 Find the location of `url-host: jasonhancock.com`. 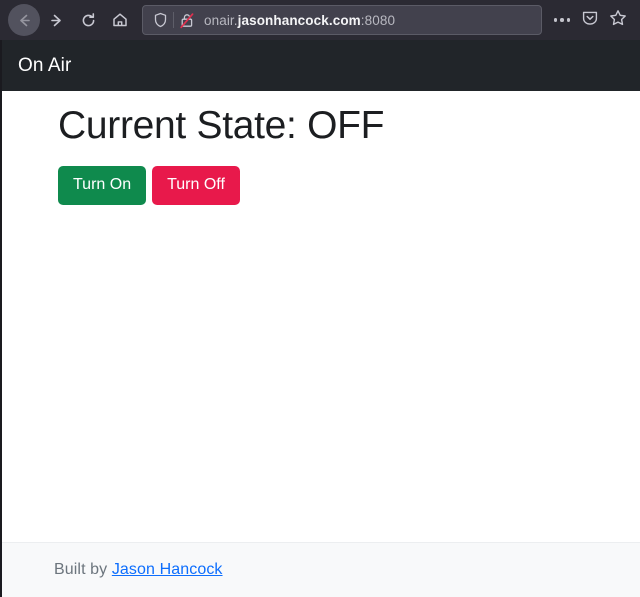

url-host: jasonhancock.com is located at coordinates (299, 20).